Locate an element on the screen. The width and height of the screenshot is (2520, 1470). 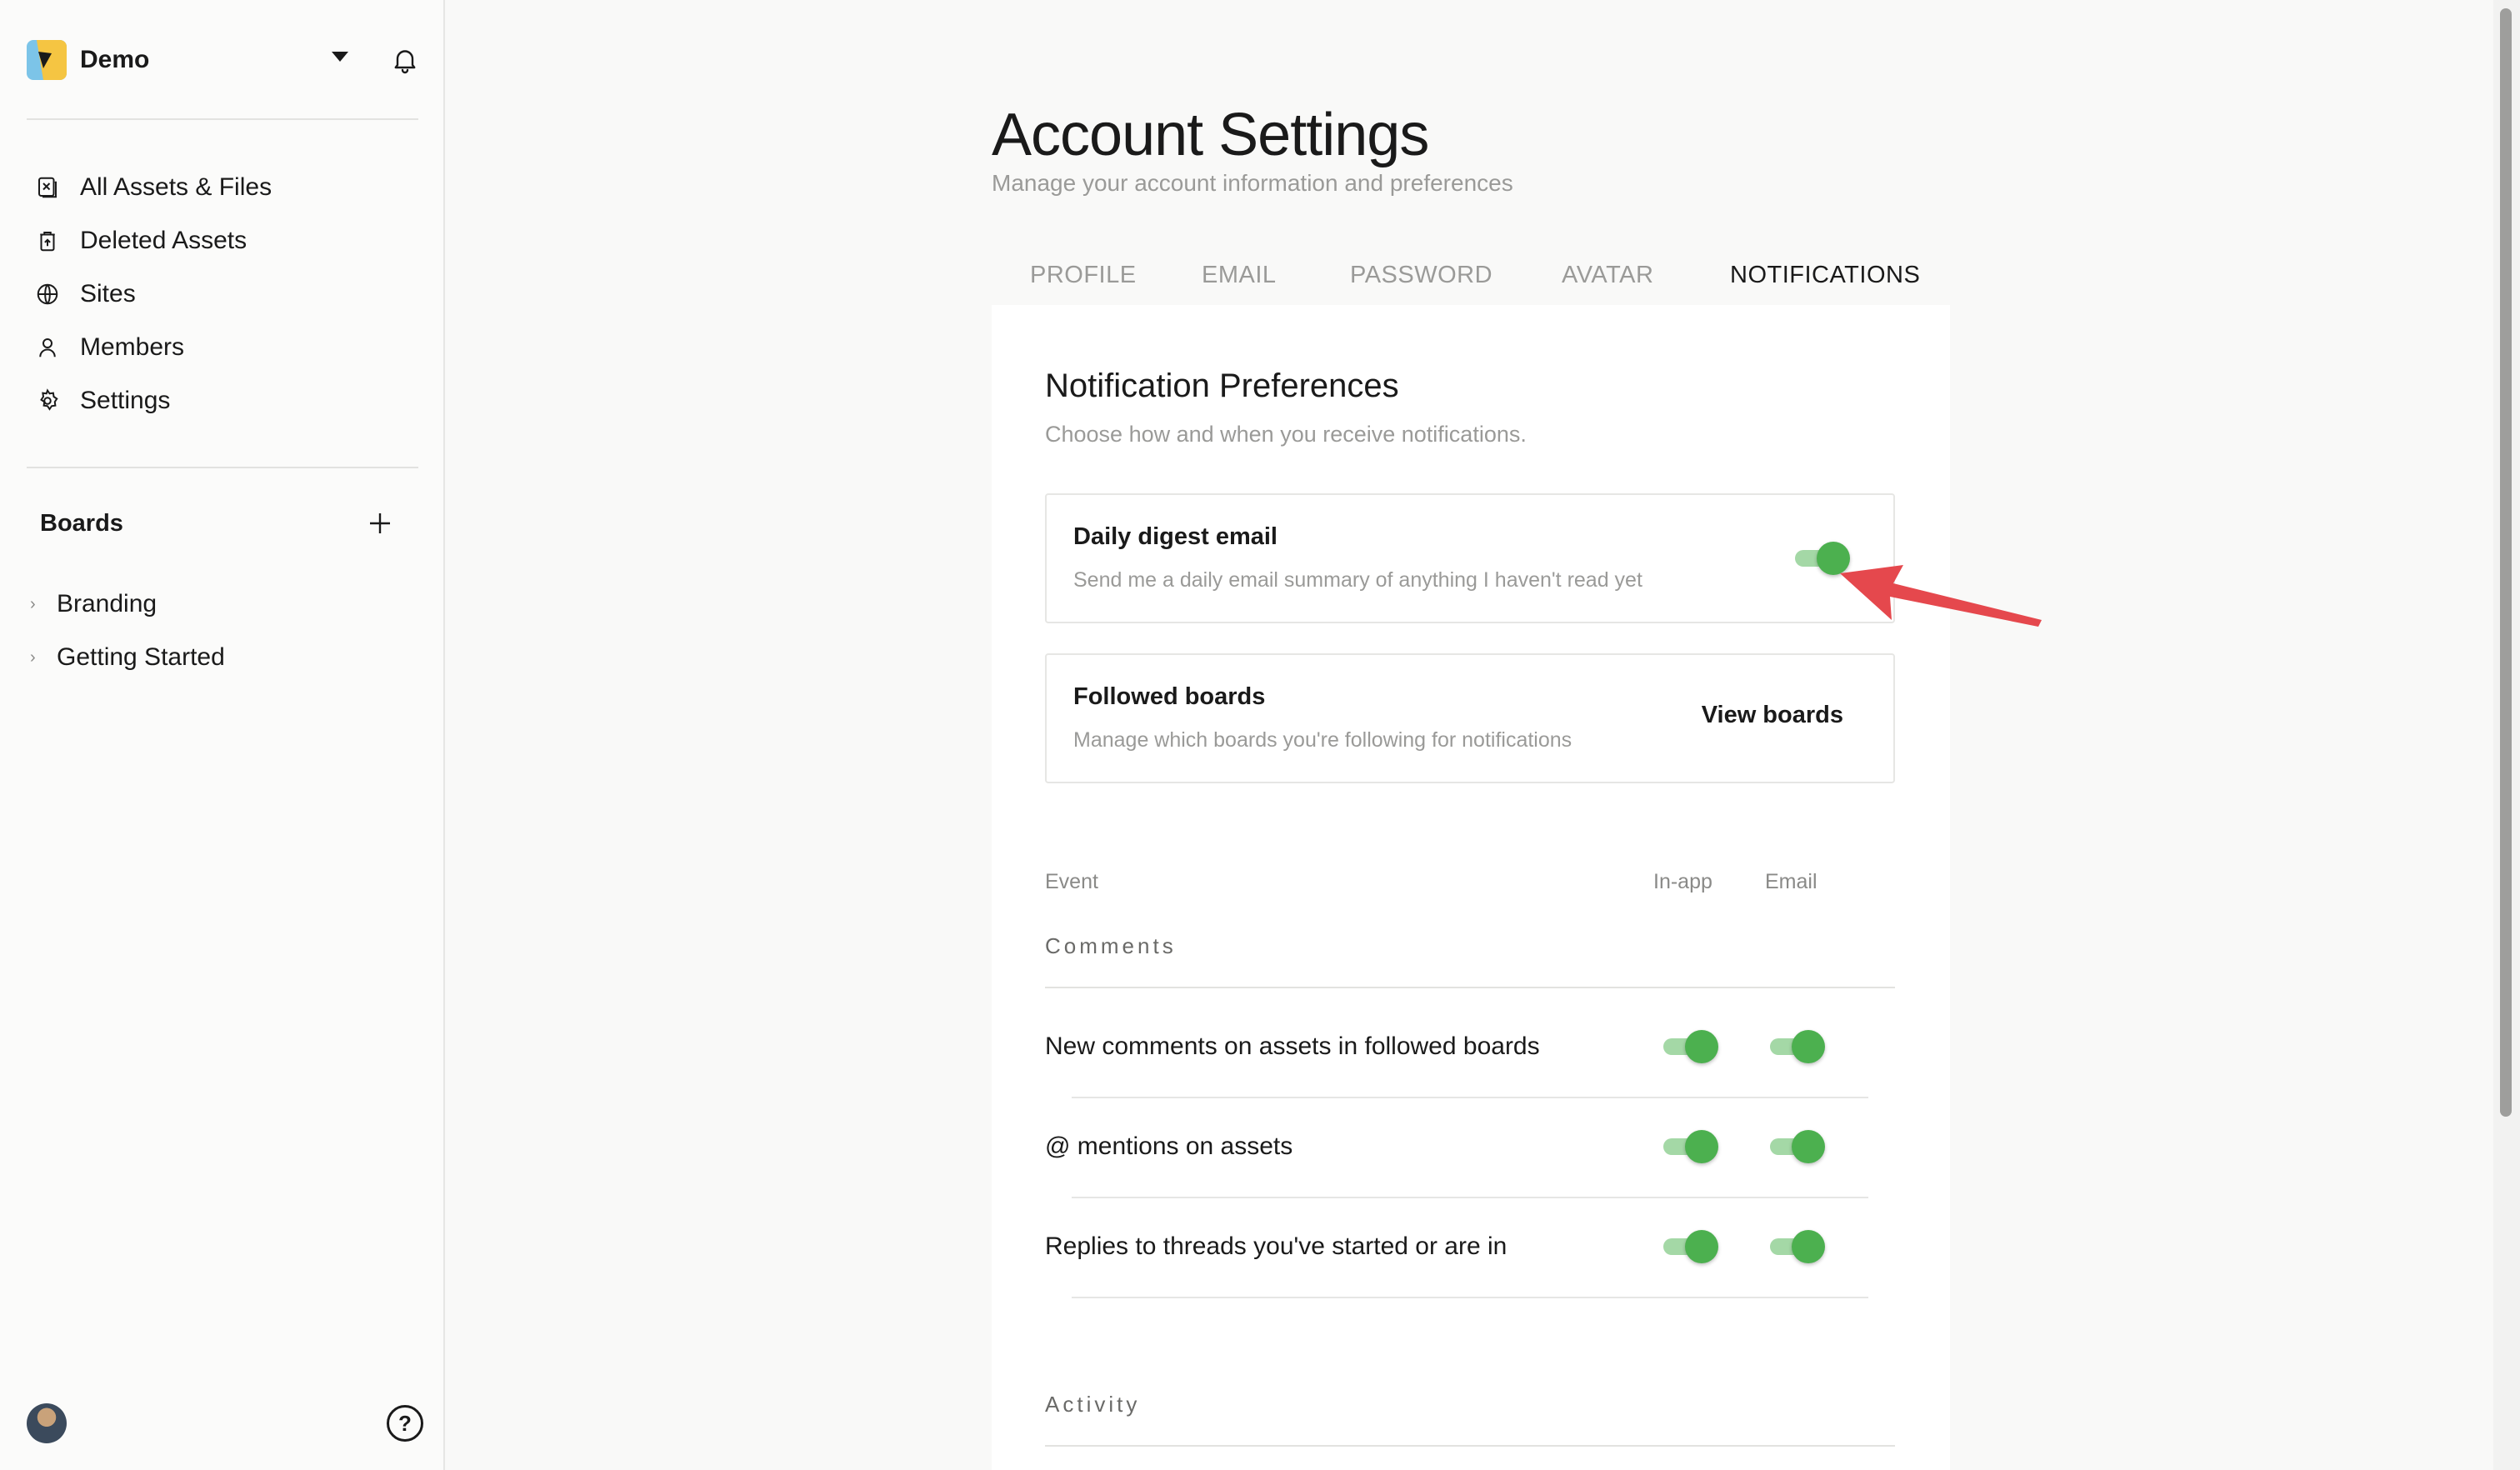
add-board-icon is located at coordinates (380, 523).